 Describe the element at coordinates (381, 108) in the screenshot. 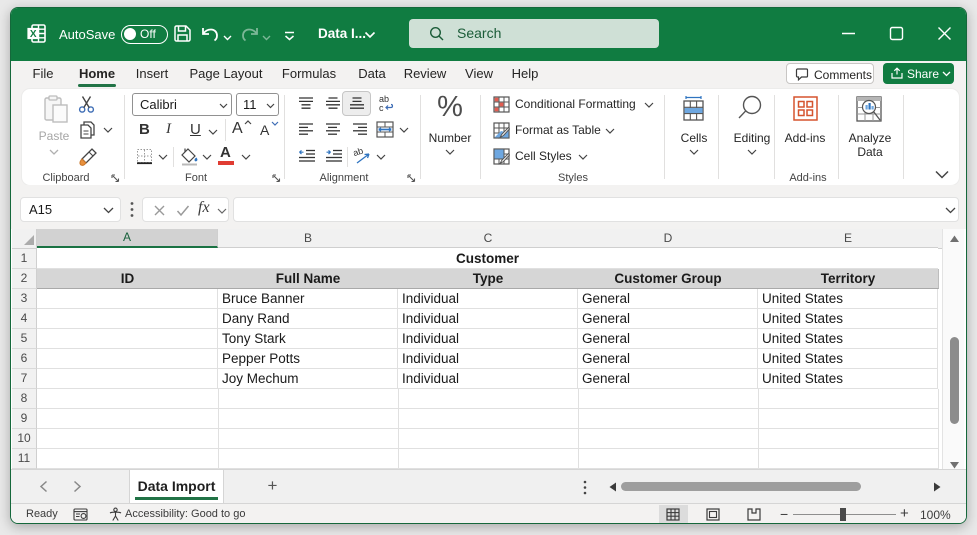

I see `svg-text: c` at that location.